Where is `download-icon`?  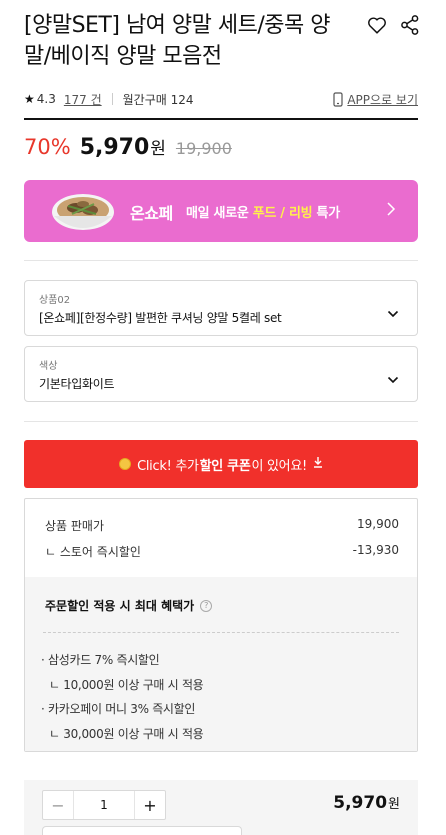
download-icon is located at coordinates (318, 464).